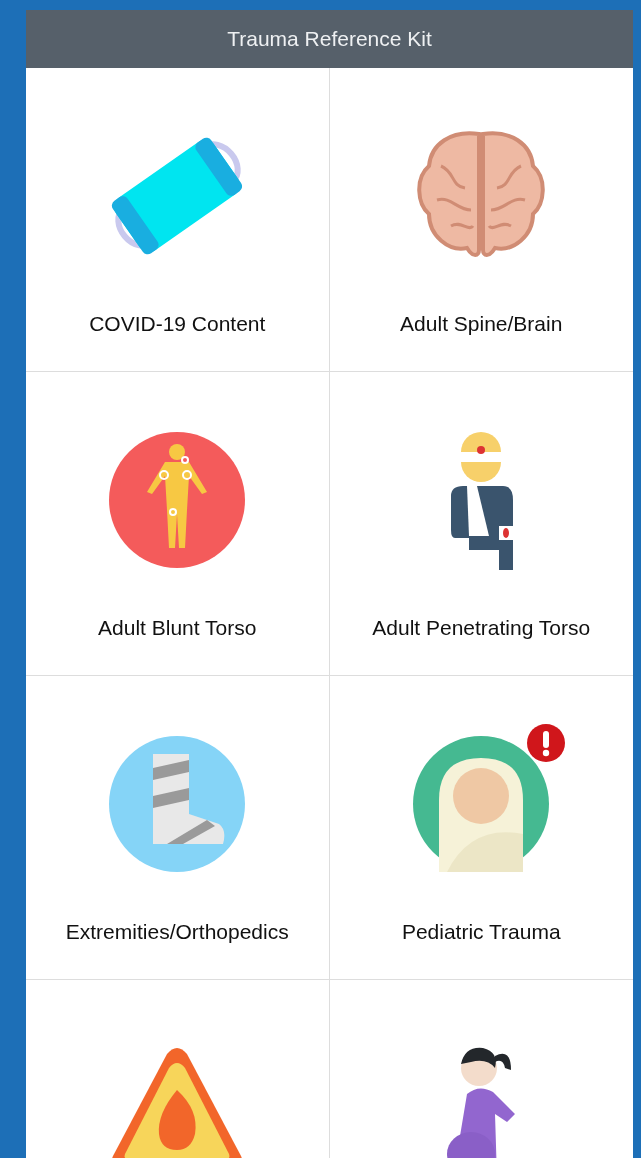 The width and height of the screenshot is (641, 1158). What do you see at coordinates (481, 804) in the screenshot?
I see `swaddled-baby-icon` at bounding box center [481, 804].